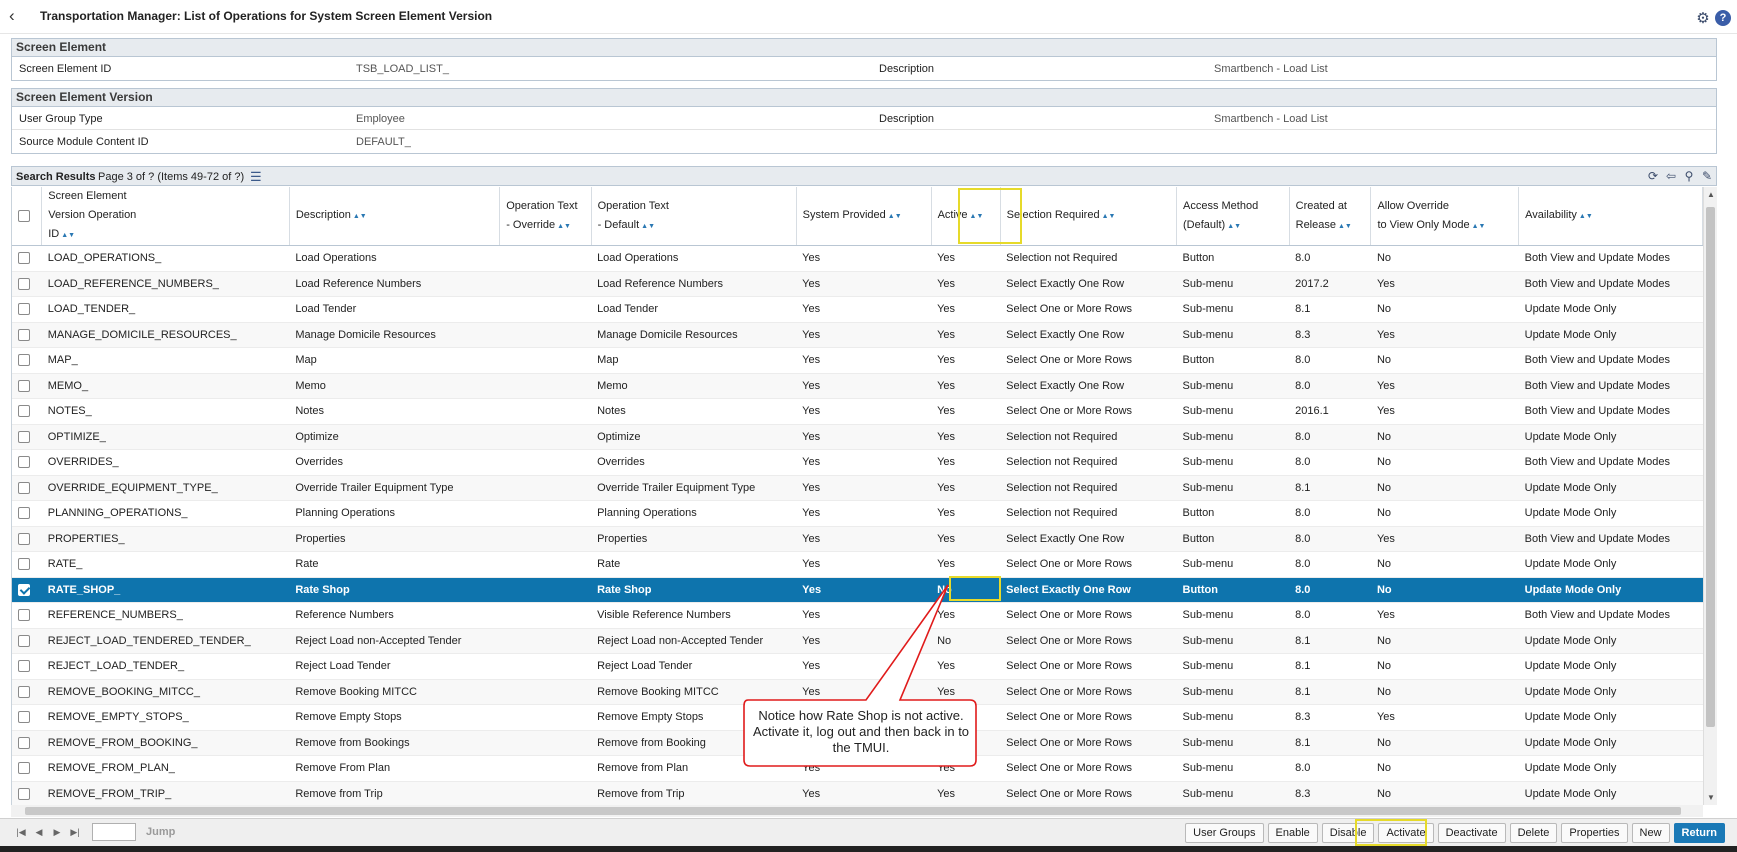 This screenshot has width=1737, height=852. Describe the element at coordinates (114, 832) in the screenshot. I see `page-number-input` at that location.